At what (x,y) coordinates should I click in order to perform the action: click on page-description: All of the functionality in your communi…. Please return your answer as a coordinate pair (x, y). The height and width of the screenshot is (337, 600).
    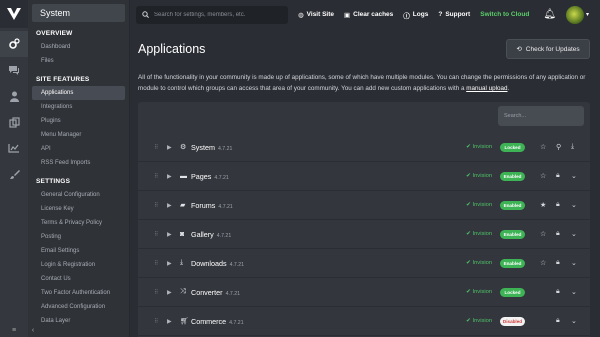
    Looking at the image, I should click on (362, 83).